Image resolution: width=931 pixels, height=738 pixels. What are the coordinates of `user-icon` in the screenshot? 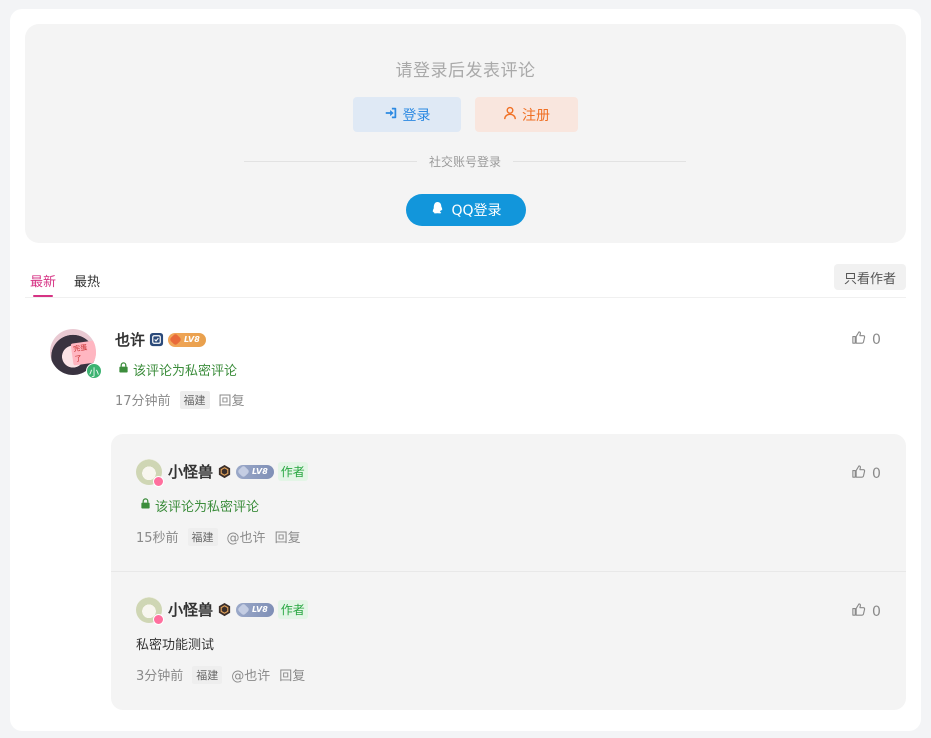 It's located at (510, 115).